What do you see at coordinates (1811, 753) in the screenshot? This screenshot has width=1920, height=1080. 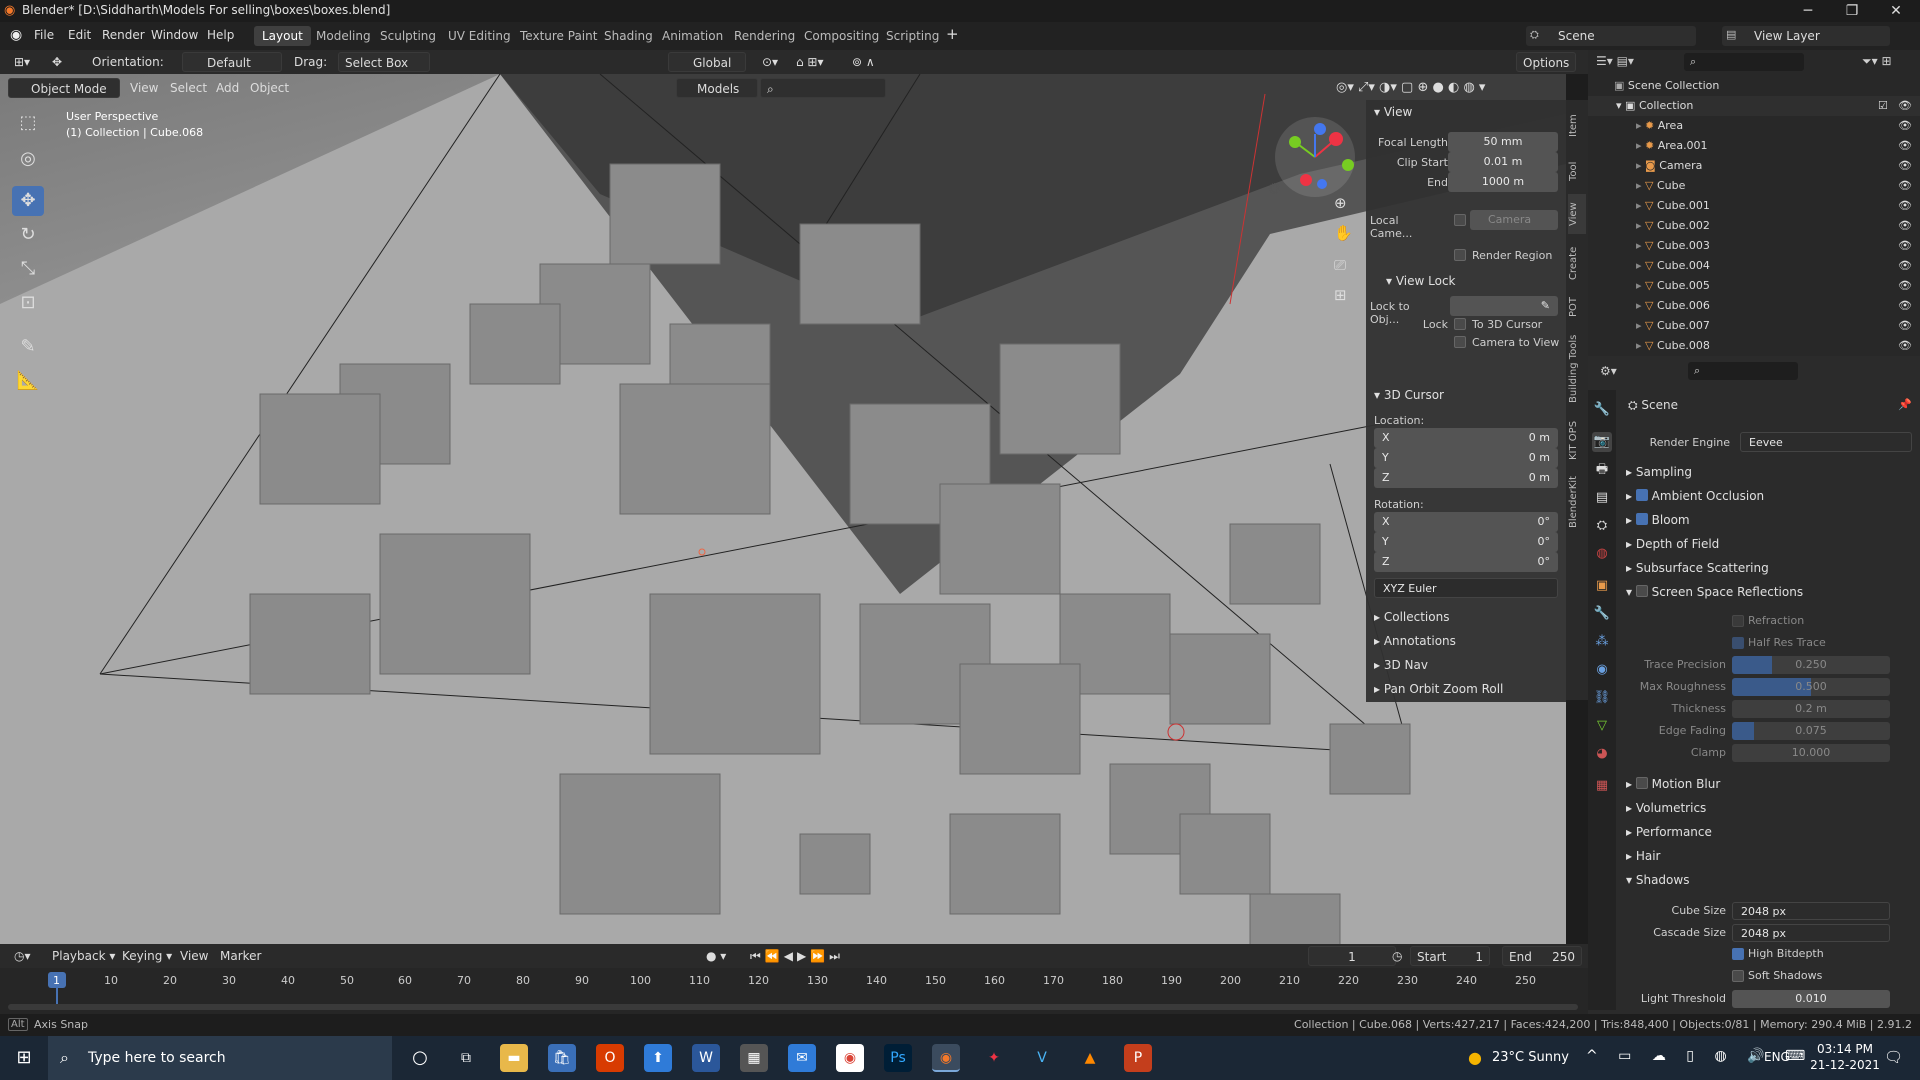 I see `clamp-field: 10.000` at bounding box center [1811, 753].